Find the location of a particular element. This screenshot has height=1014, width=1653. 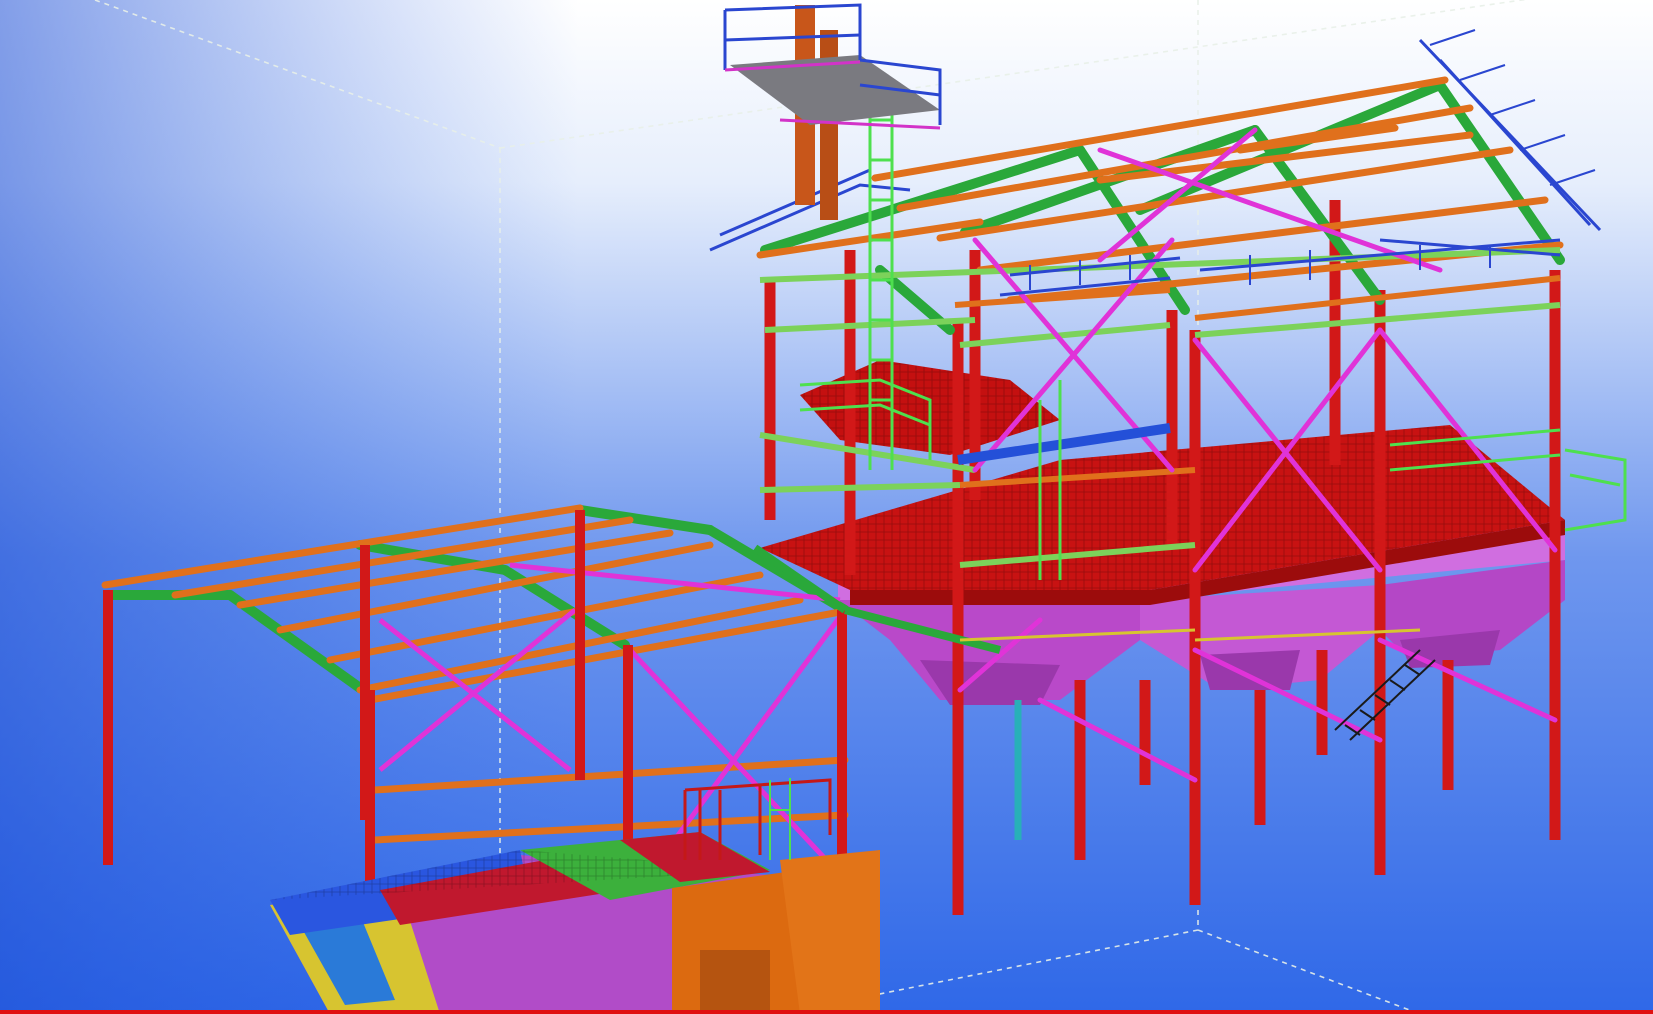

bottom-red-edge is located at coordinates (826, 1012).